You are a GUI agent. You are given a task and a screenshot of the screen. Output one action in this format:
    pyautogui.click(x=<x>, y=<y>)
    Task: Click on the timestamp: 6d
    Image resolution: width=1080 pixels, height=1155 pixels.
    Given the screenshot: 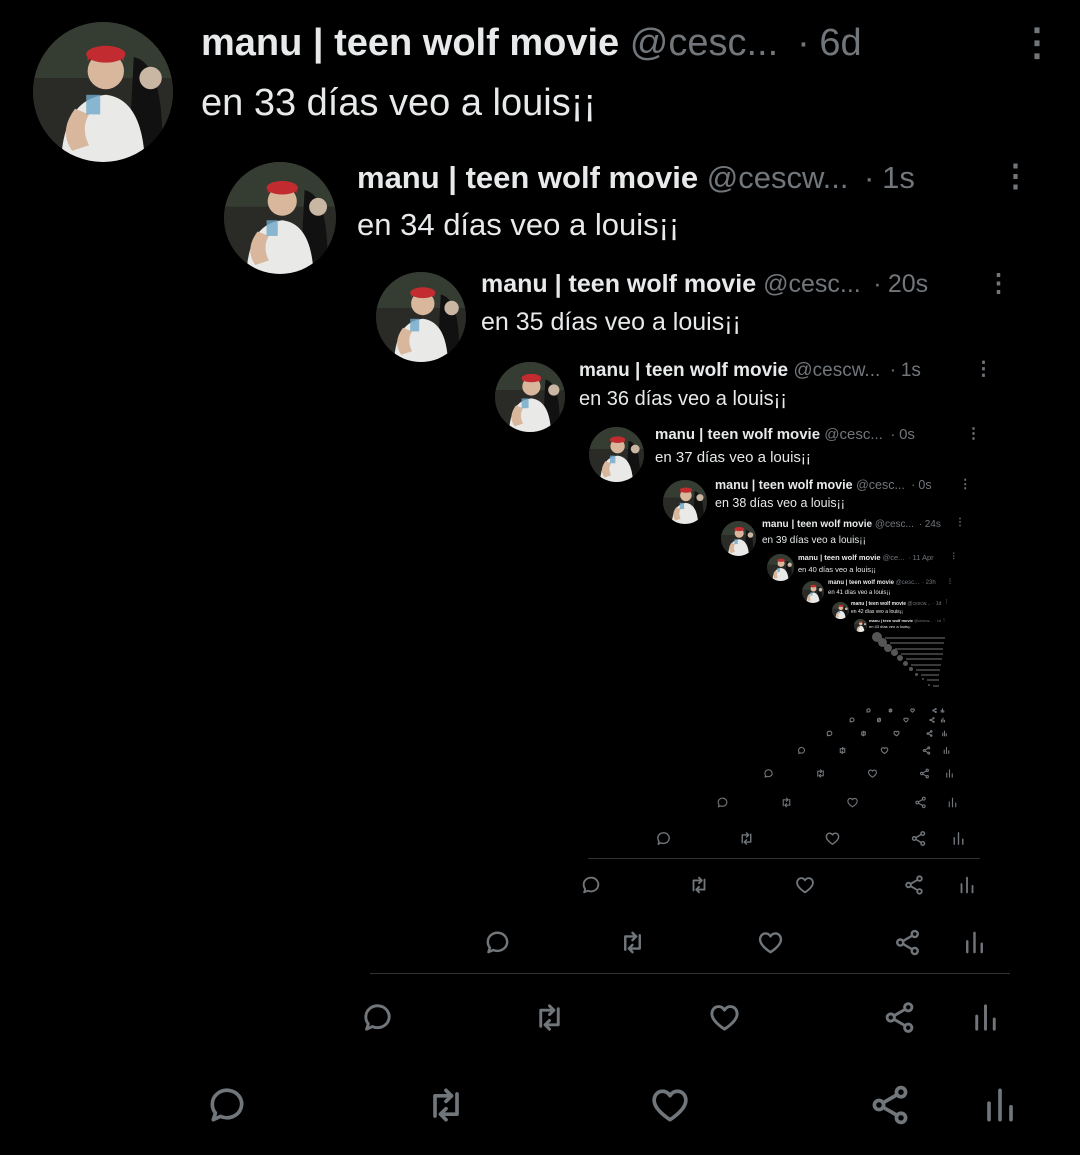 What is the action you would take?
    pyautogui.click(x=840, y=43)
    